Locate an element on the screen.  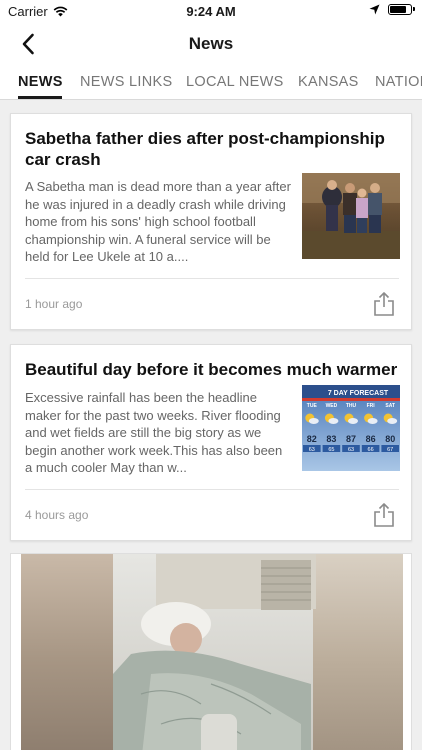
forecast-day-label: FRI is located at coordinates (371, 406).